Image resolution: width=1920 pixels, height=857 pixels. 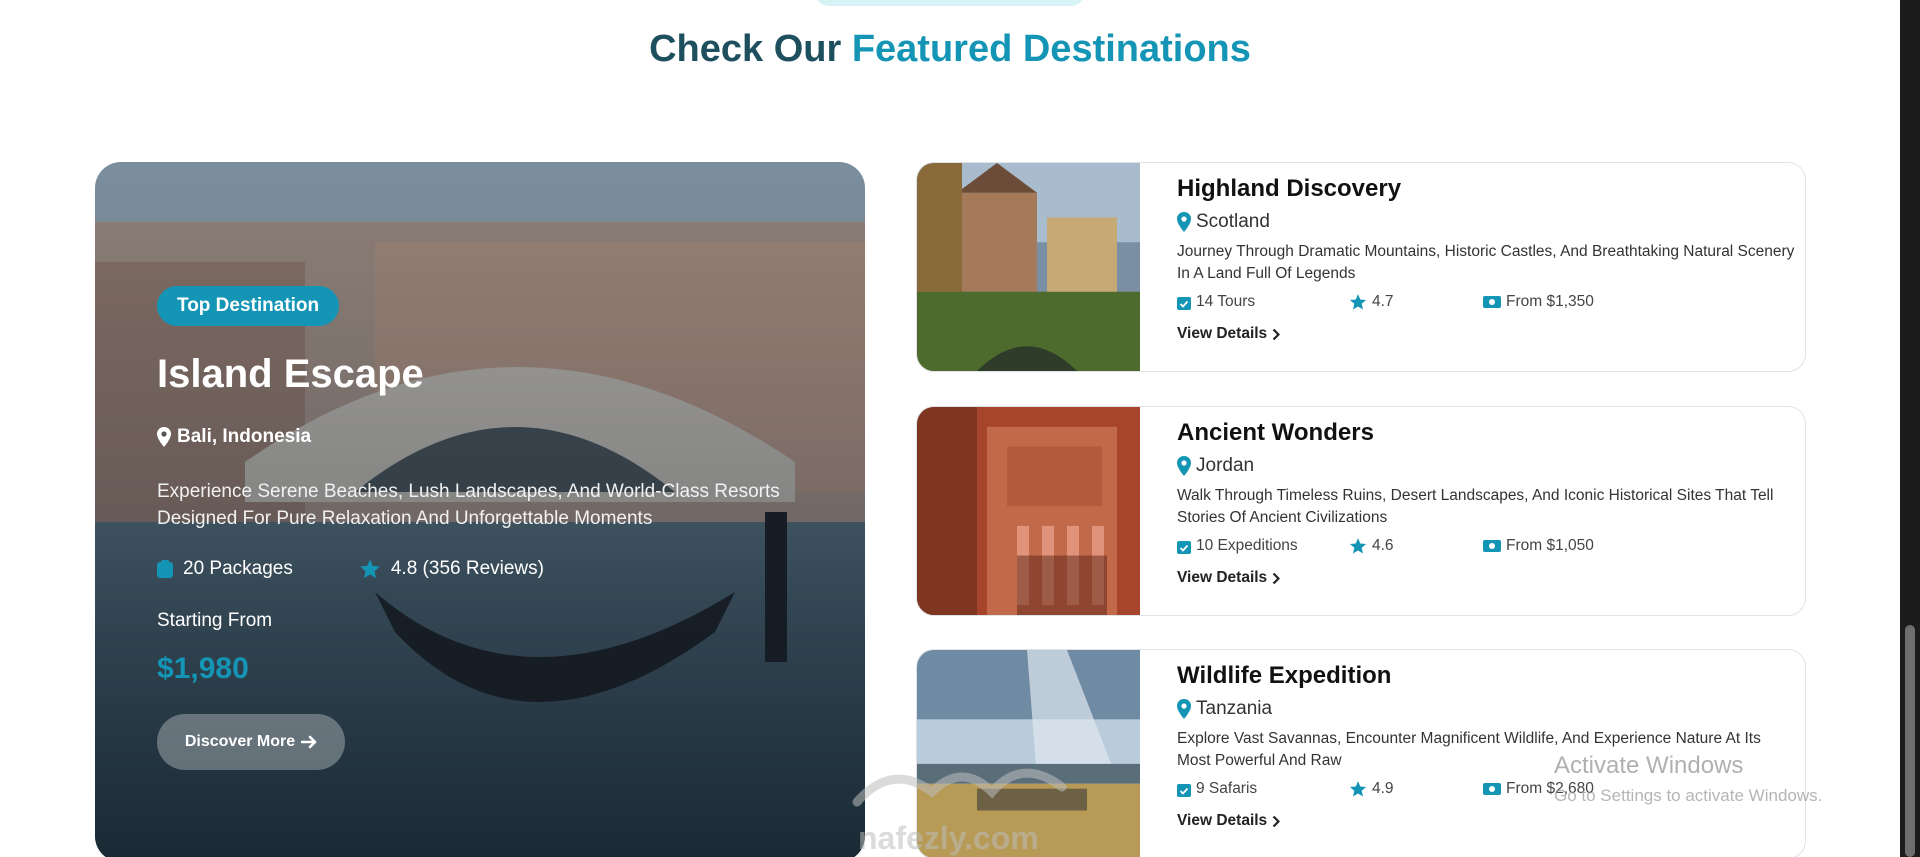 I want to click on nafezly-logo-watermark, so click(x=959, y=787).